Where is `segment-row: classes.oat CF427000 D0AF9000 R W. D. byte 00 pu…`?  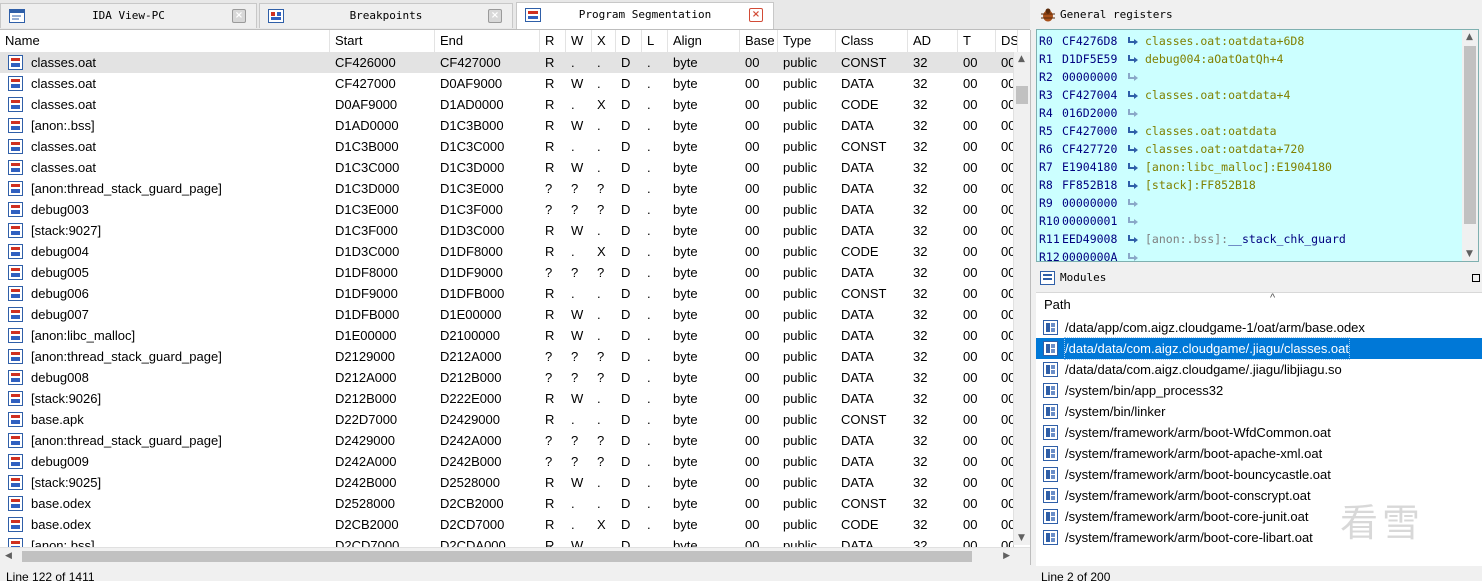
segment-row: classes.oat CF427000 D0AF9000 R W. D. byte 00 pu… is located at coordinates (507, 83).